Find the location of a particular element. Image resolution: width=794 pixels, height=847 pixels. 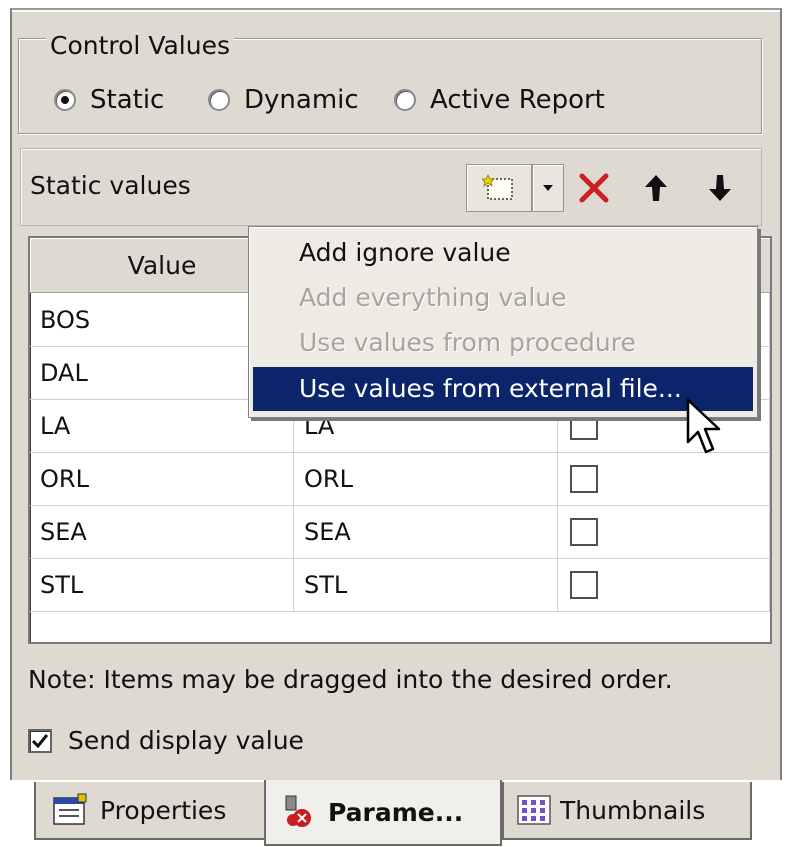

dropdown-arrow-icon is located at coordinates (548, 188).